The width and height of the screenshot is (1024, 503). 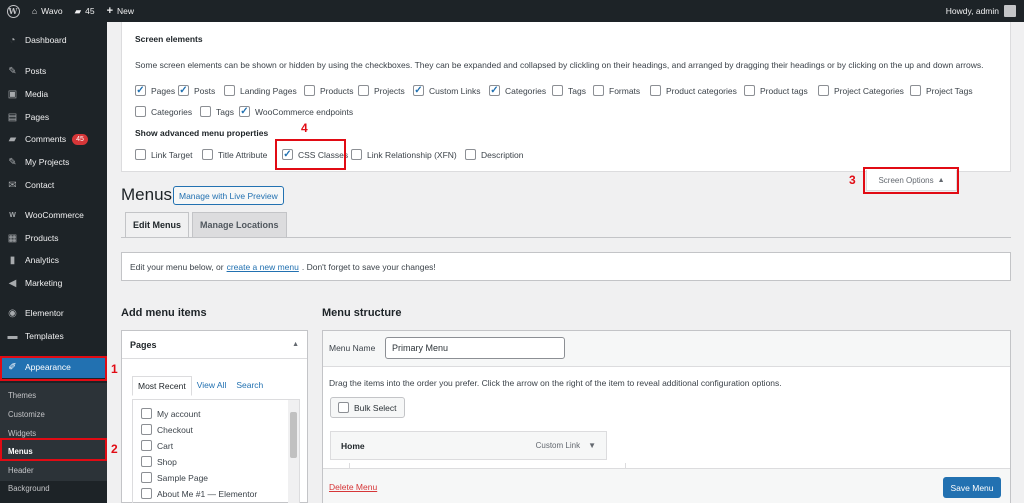 I want to click on sidebar-item-products: ▦ Products, so click(x=53, y=238).